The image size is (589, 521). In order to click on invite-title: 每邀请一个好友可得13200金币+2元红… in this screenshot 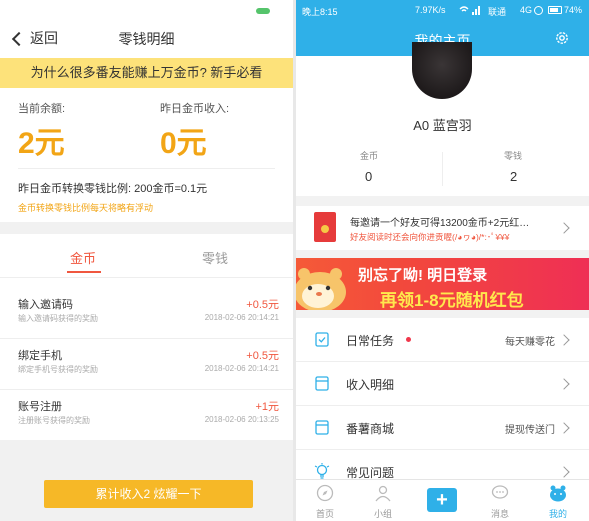, I will do `click(440, 223)`.